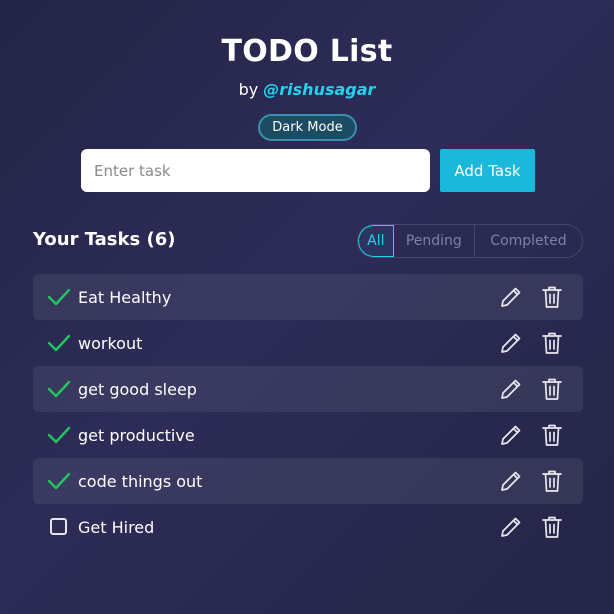 This screenshot has height=614, width=614. I want to click on author-handle-link: @rishusagar, so click(319, 89).